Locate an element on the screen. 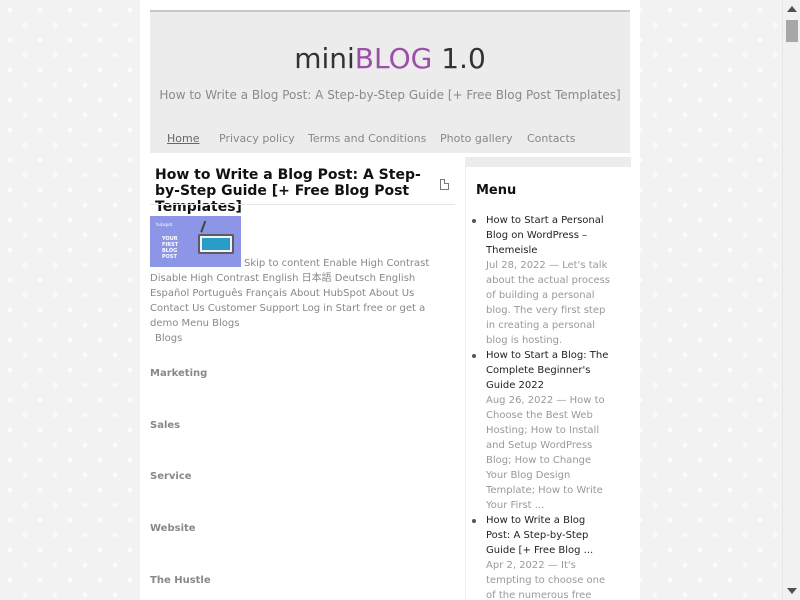 The width and height of the screenshot is (800, 600). nav-privacy-policy: Privacy policy is located at coordinates (257, 138).